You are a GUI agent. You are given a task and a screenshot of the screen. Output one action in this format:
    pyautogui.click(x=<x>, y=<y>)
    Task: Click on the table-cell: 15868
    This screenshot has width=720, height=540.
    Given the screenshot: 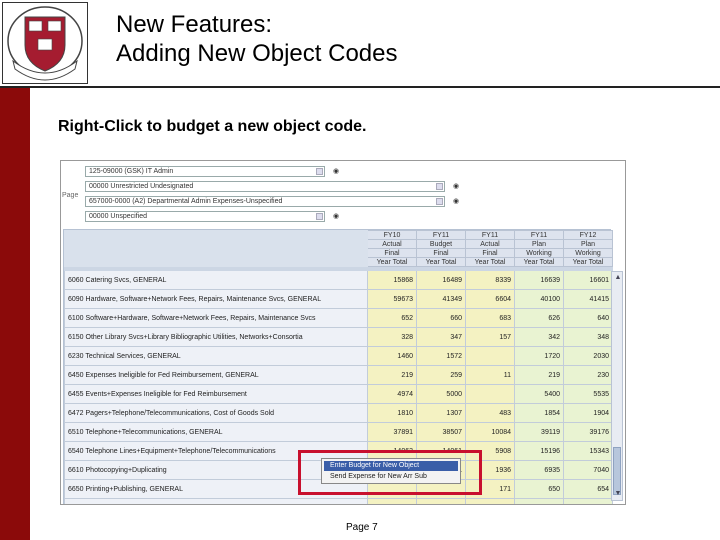 What is the action you would take?
    pyautogui.click(x=392, y=280)
    